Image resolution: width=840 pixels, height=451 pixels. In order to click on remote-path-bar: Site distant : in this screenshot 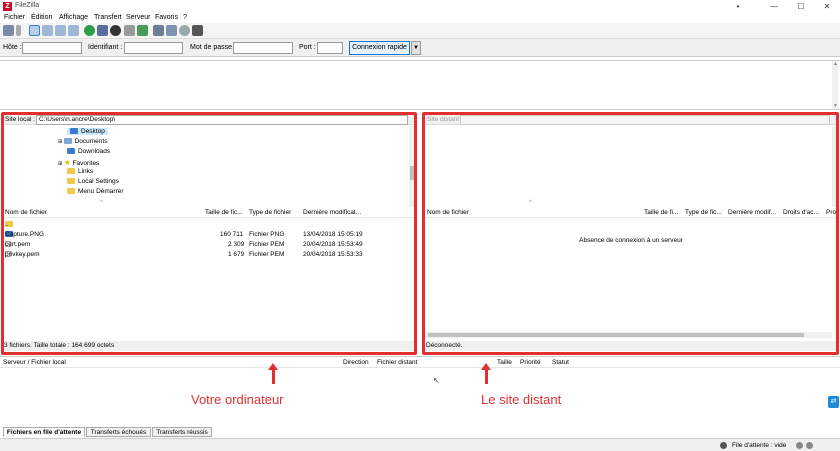, I will do `click(631, 119)`.